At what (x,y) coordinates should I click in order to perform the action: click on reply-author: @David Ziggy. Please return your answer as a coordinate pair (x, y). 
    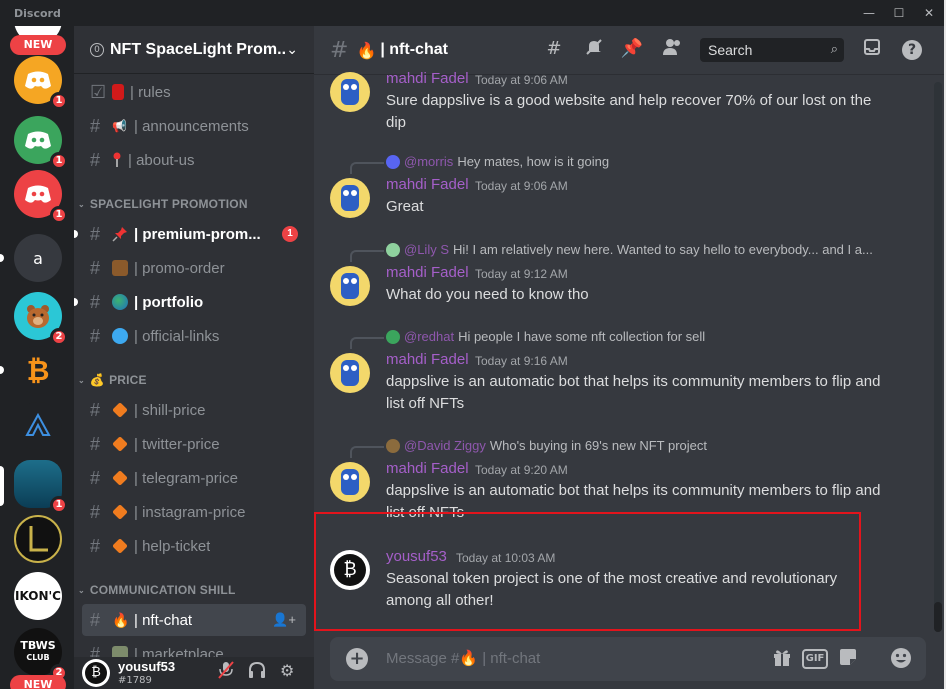
    Looking at the image, I should click on (445, 445).